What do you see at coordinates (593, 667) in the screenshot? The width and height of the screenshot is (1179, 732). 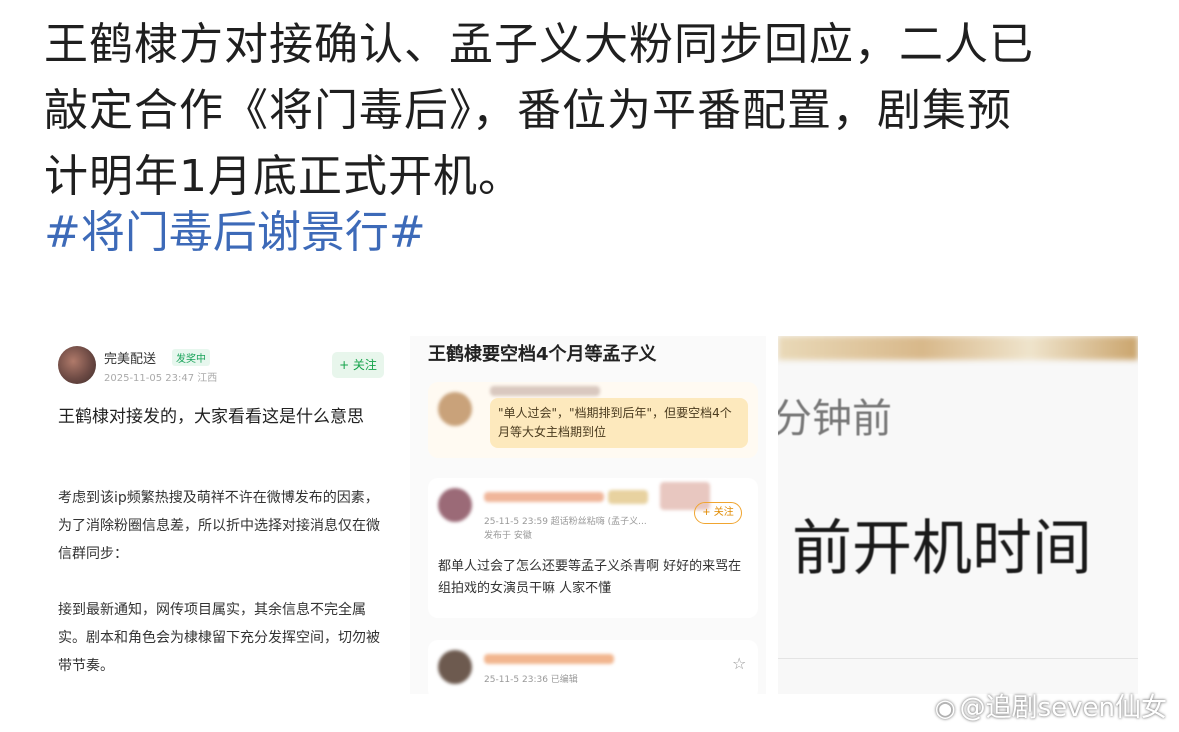 I see `comment-card: 25-11-5 23:36 已编辑 ☆` at bounding box center [593, 667].